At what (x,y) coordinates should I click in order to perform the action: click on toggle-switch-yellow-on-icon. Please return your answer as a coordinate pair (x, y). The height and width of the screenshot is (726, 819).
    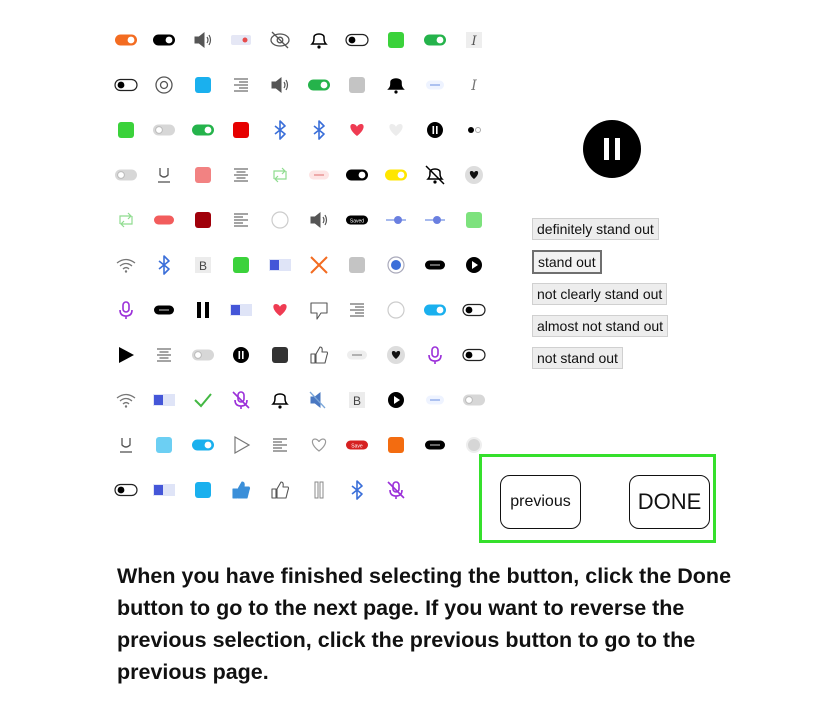
    Looking at the image, I should click on (396, 175).